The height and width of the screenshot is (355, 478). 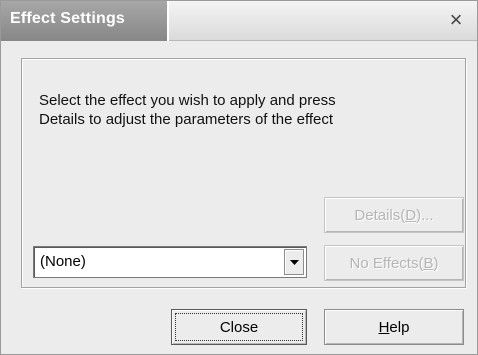 What do you see at coordinates (170, 262) in the screenshot?
I see `effect-dropdown: (None)` at bounding box center [170, 262].